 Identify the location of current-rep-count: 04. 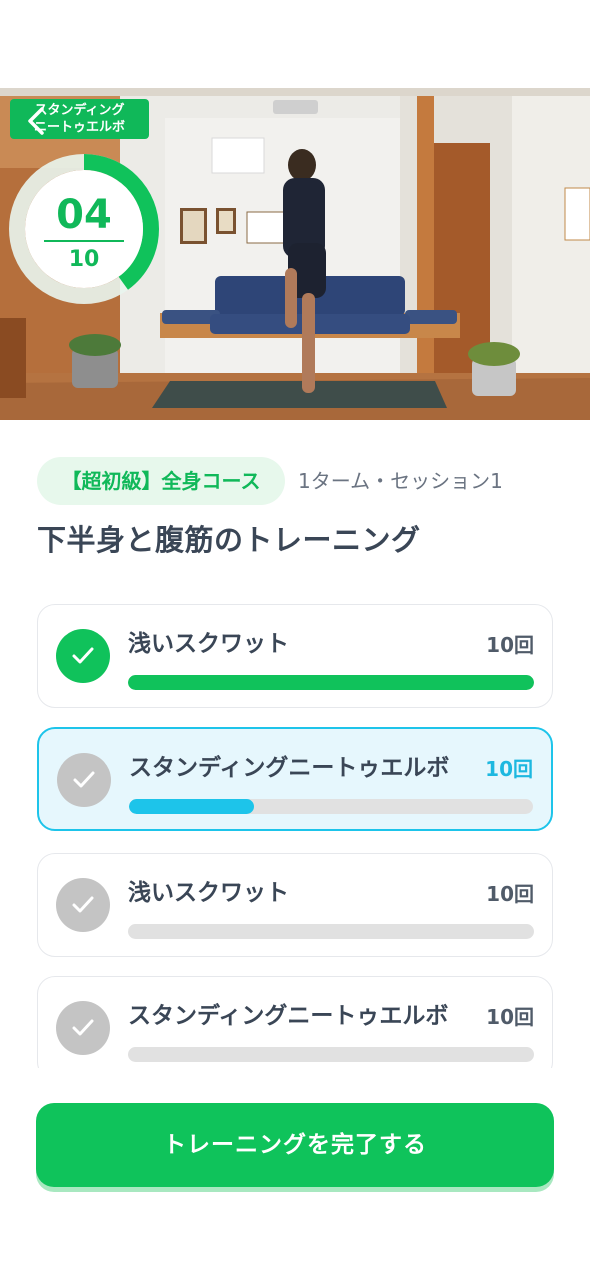
(84, 215).